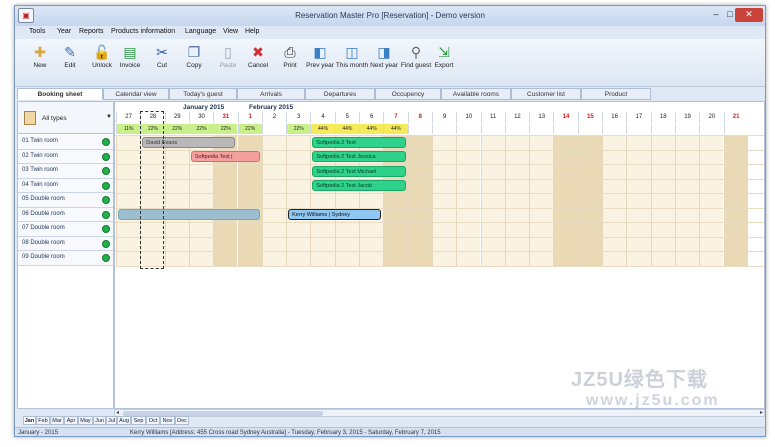 The image size is (775, 447). I want to click on room-row: 09 Double room, so click(65, 258).